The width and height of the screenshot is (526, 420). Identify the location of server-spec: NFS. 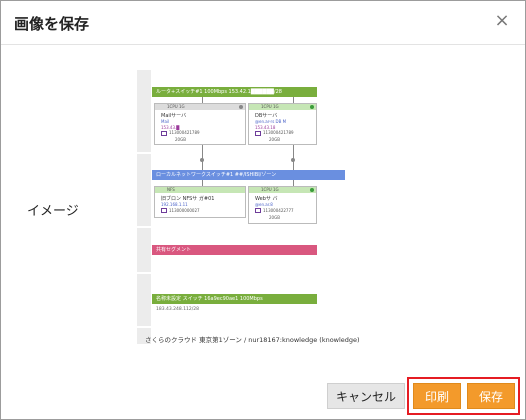
(171, 189).